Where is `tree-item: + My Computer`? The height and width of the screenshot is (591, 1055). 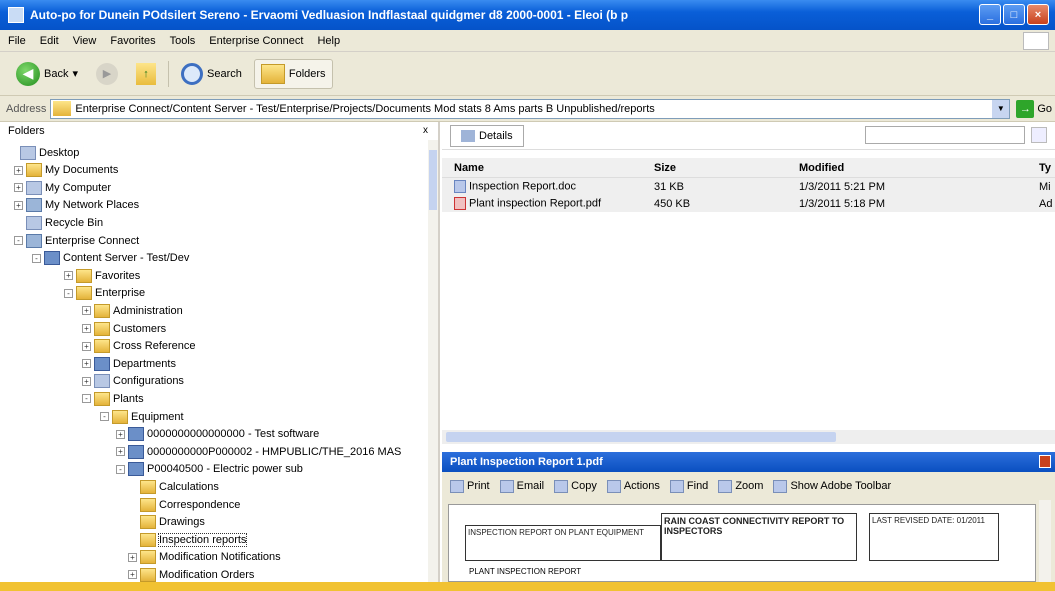
tree-item: + My Computer is located at coordinates (62, 187).